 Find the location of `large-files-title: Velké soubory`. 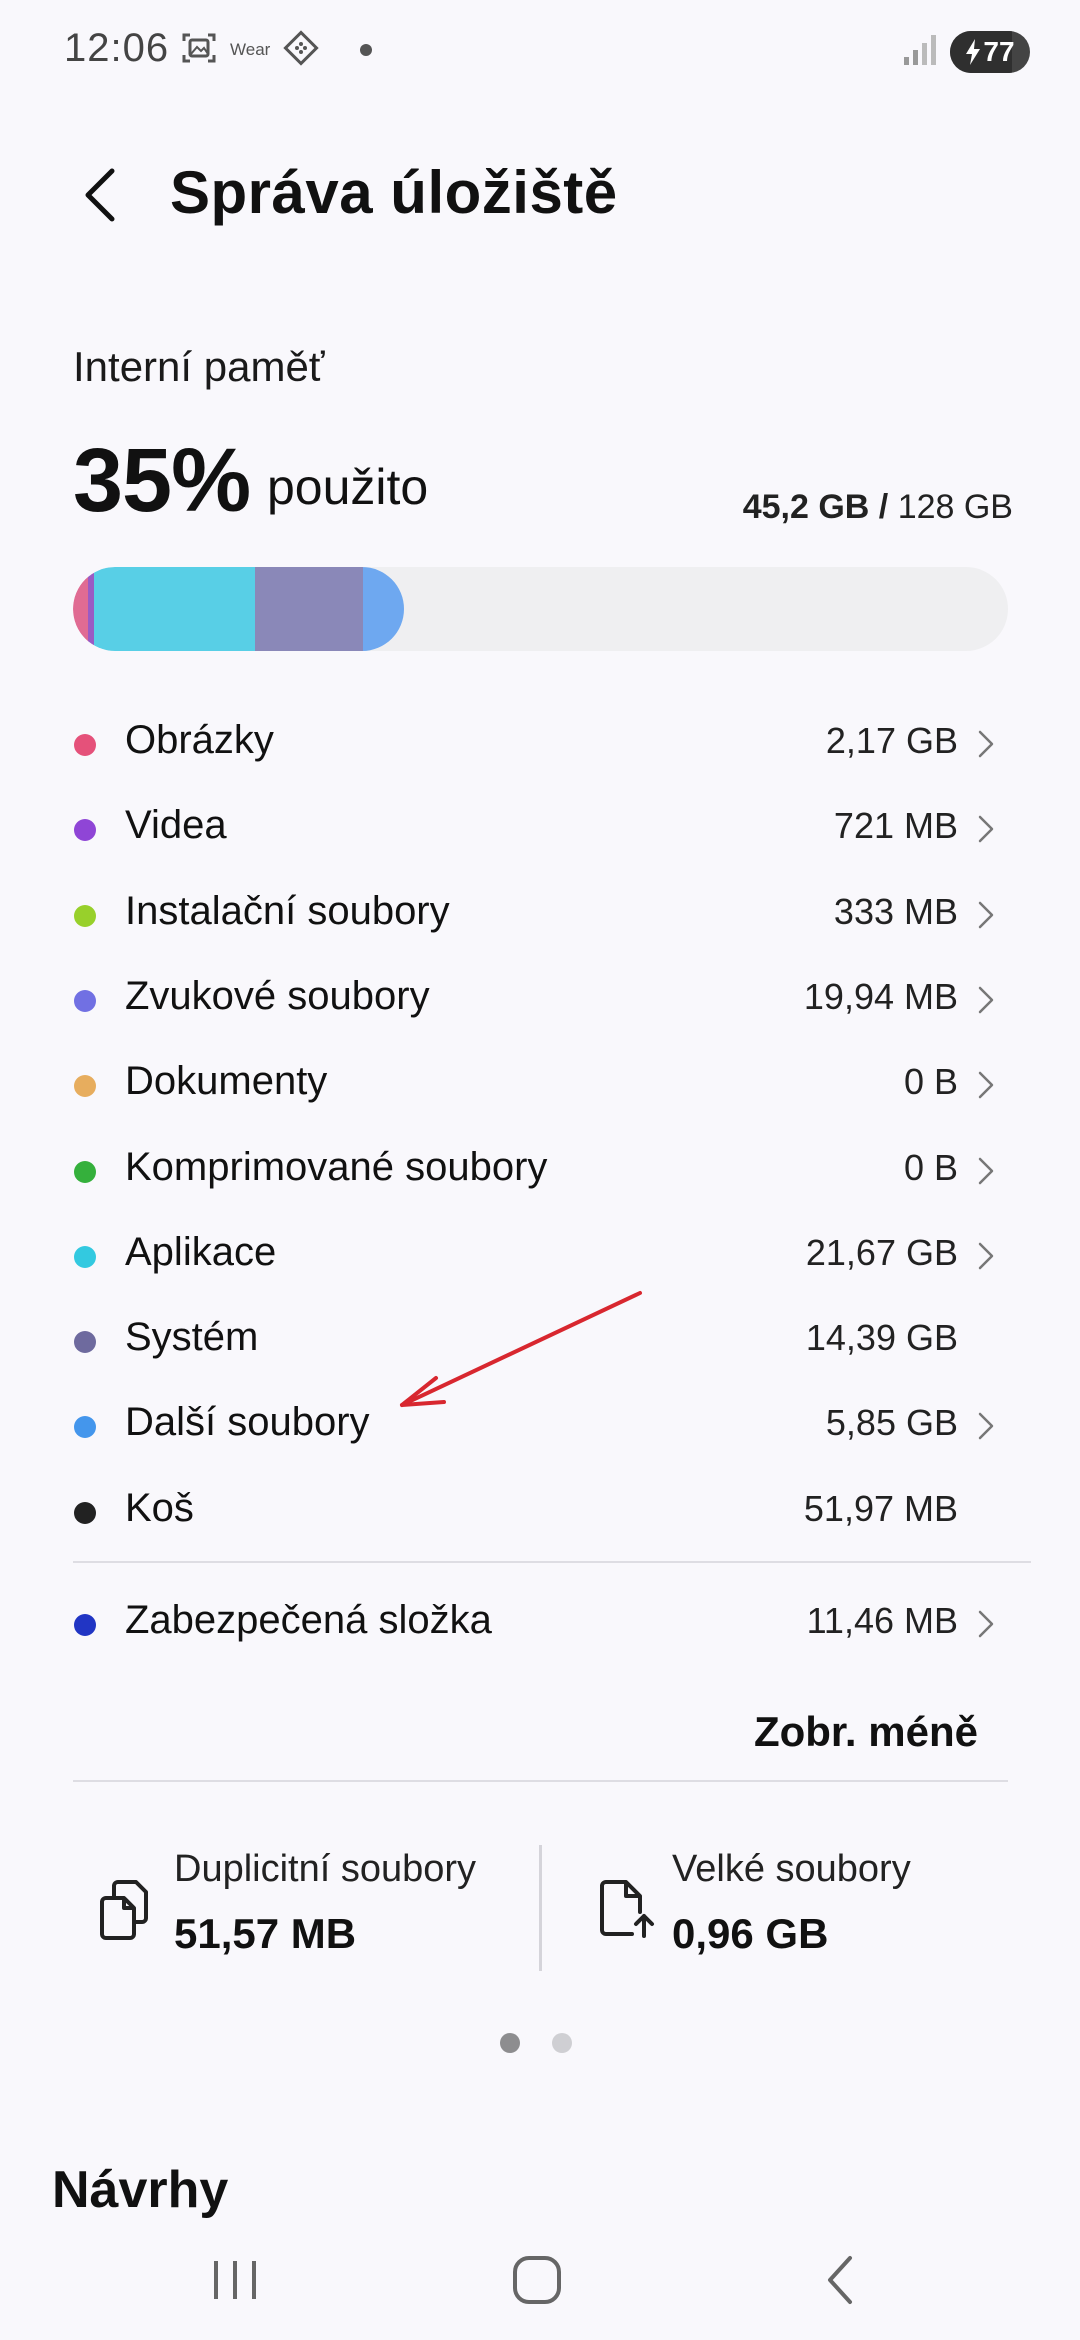

large-files-title: Velké soubory is located at coordinates (791, 1869).